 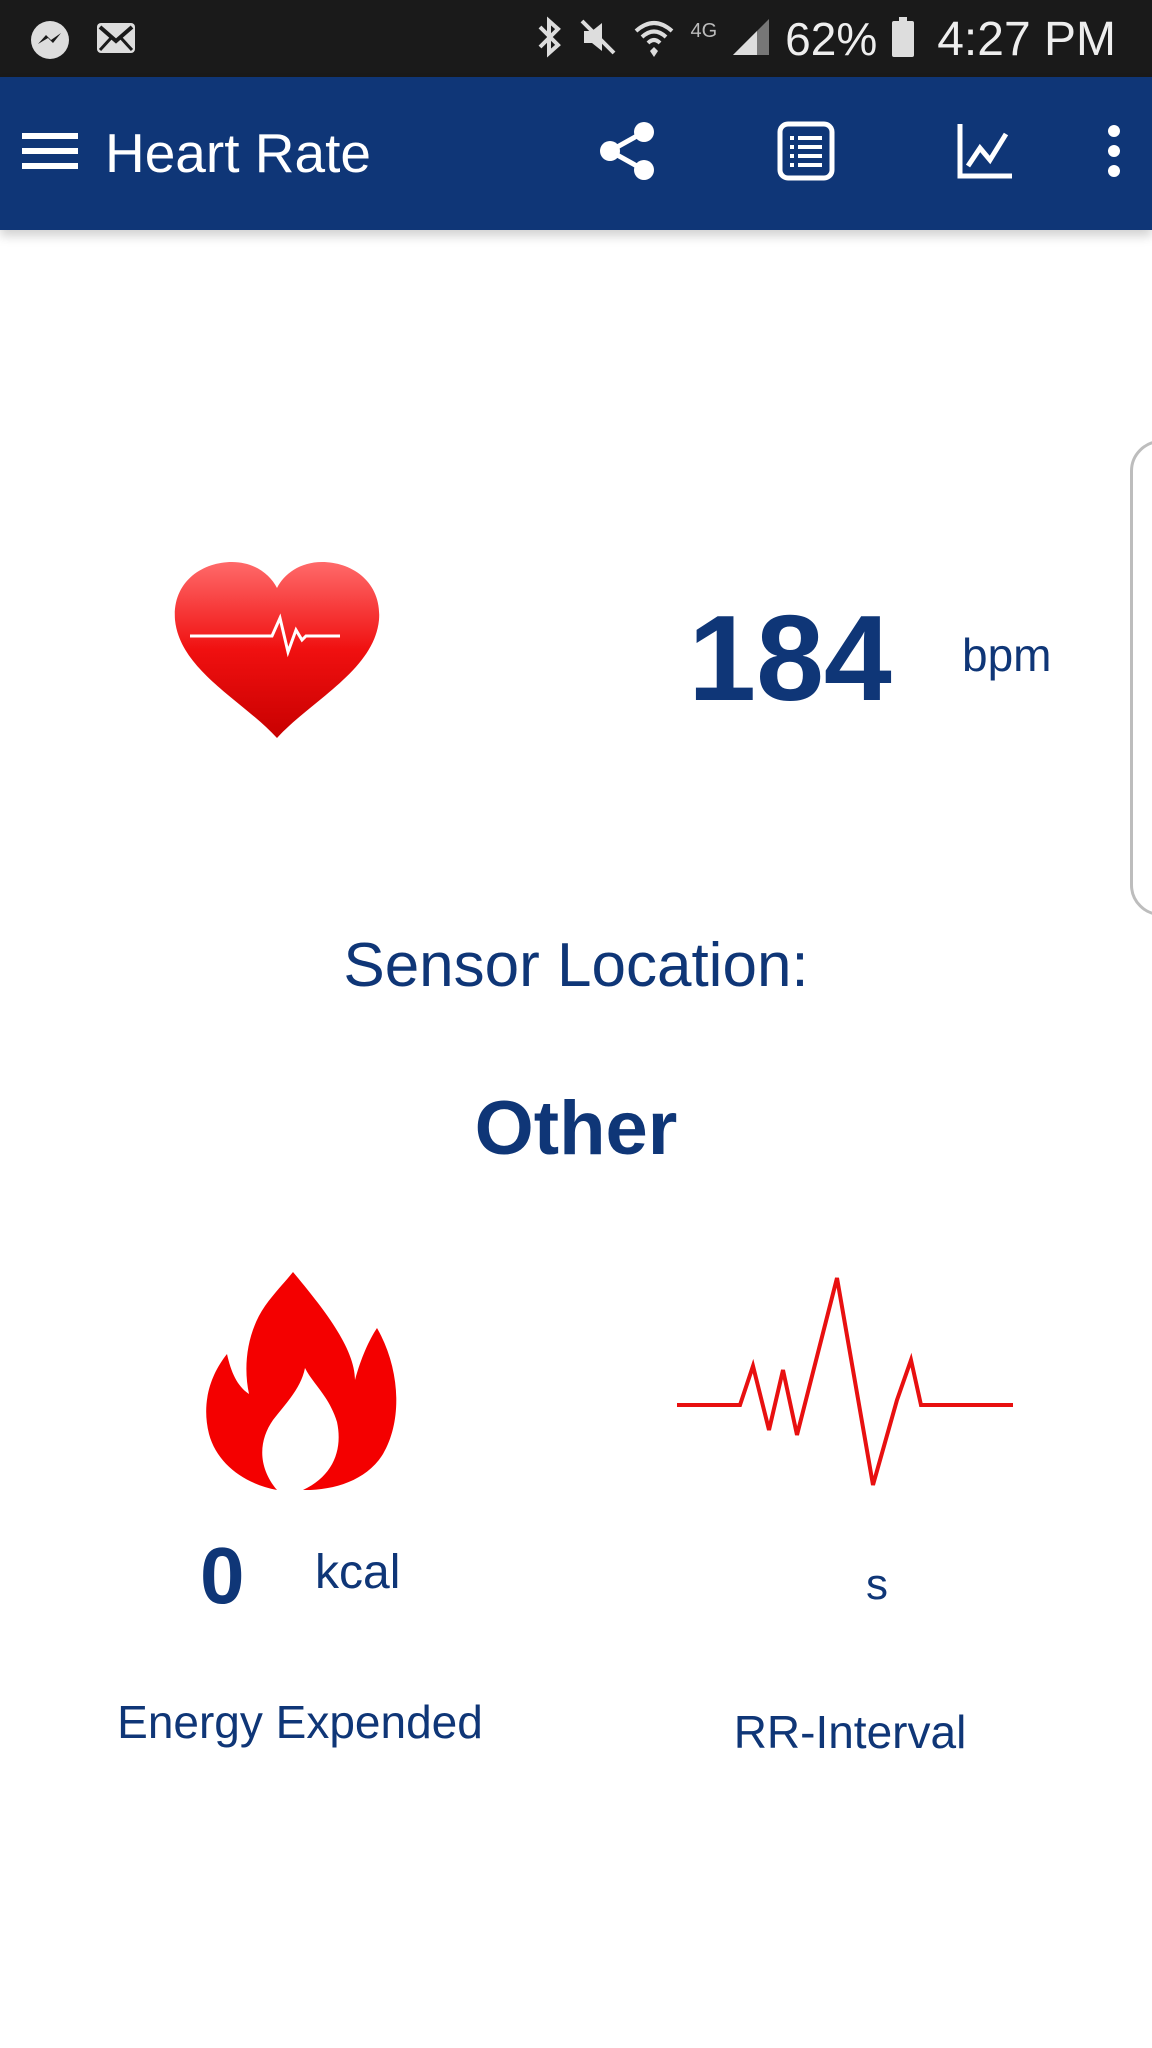 What do you see at coordinates (302, 1380) in the screenshot?
I see `flame-icon` at bounding box center [302, 1380].